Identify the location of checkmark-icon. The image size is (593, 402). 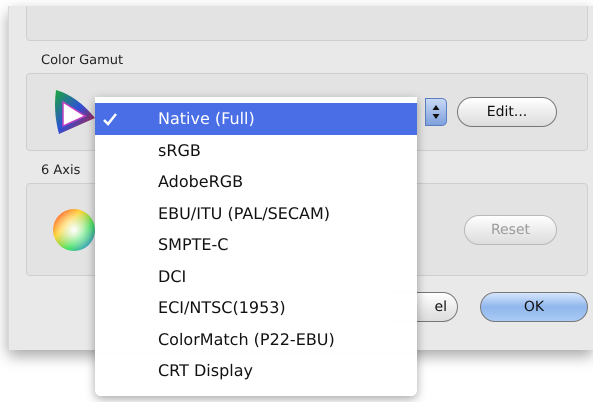
(110, 119).